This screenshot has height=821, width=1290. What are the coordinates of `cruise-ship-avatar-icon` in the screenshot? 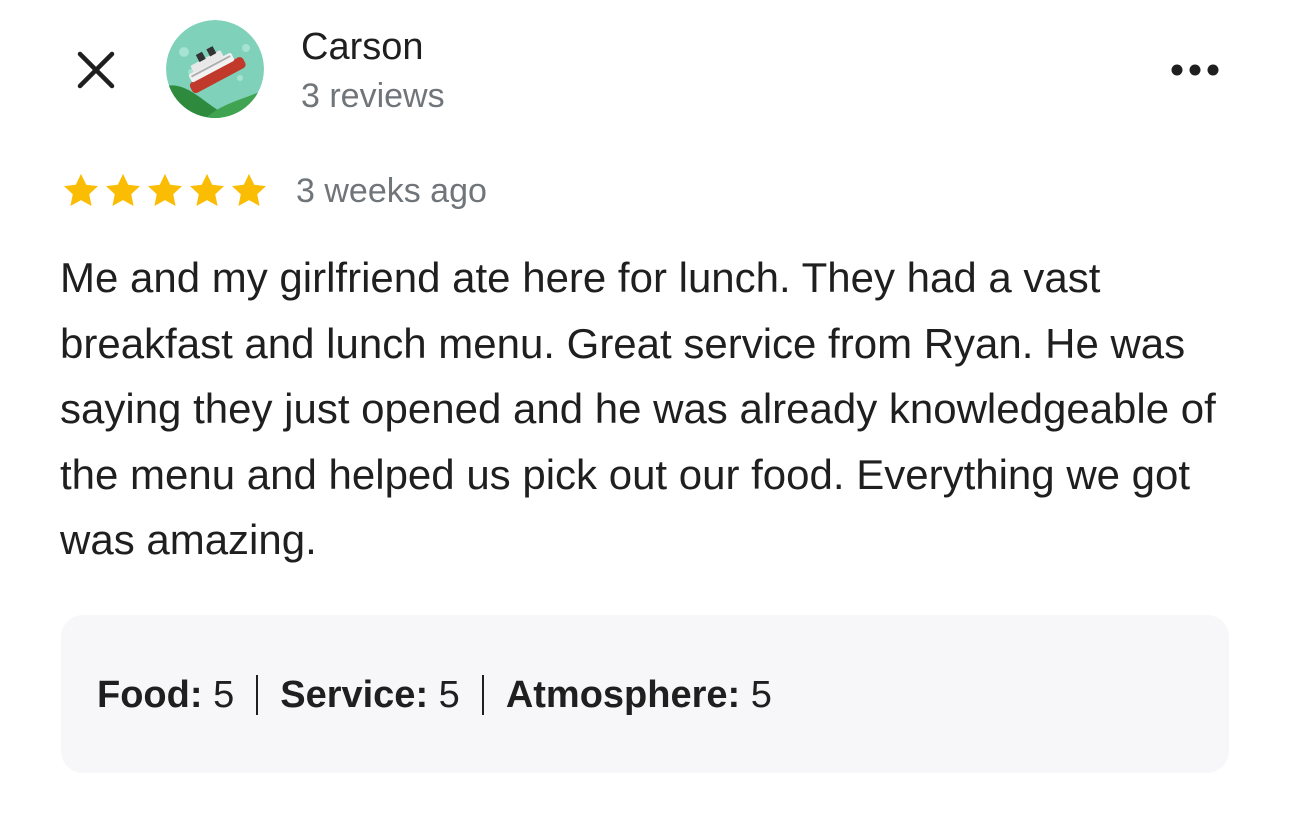 It's located at (215, 69).